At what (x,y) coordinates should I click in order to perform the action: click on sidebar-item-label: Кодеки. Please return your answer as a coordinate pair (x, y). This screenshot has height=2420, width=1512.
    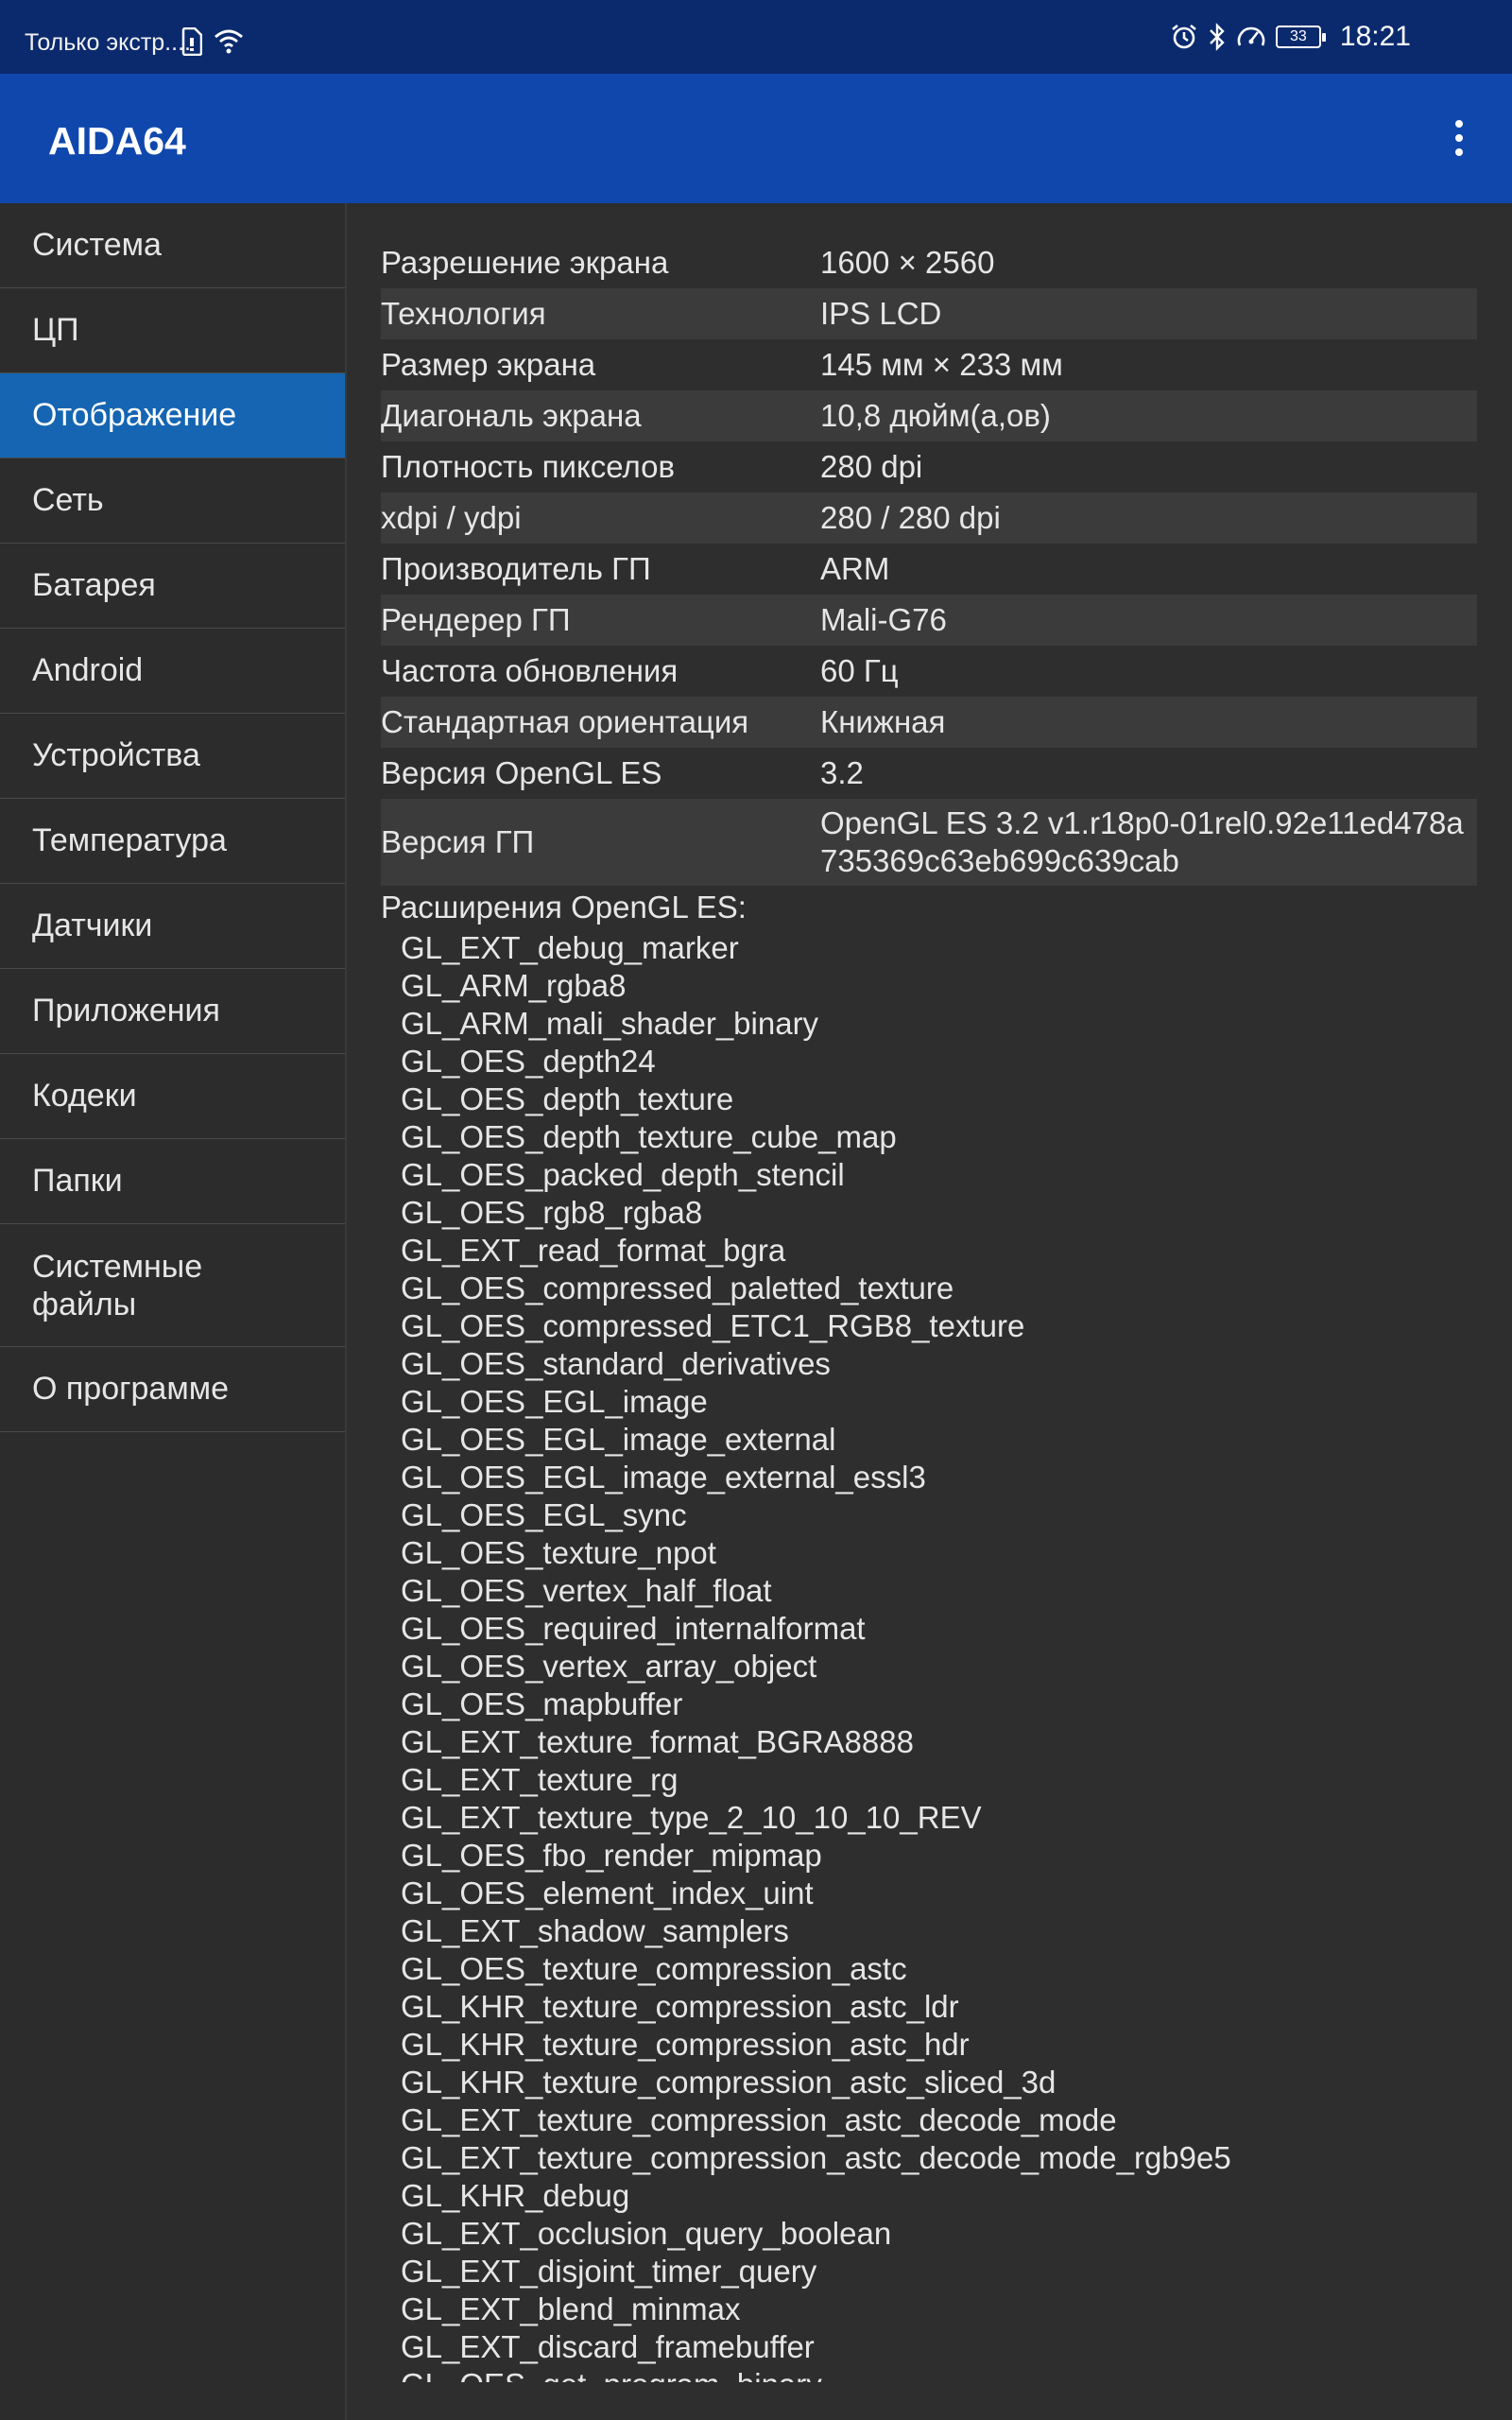
    Looking at the image, I should click on (84, 1096).